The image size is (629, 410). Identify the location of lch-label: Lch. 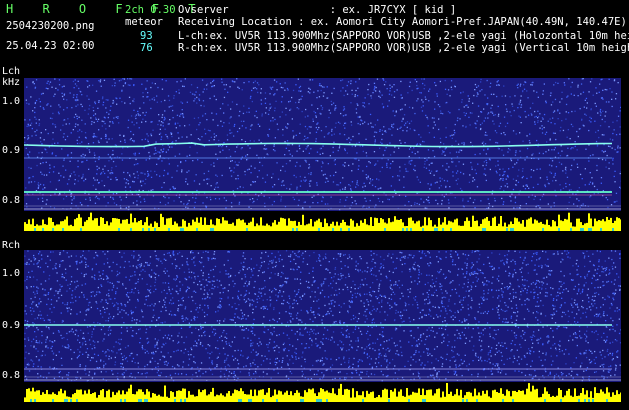
(11, 71).